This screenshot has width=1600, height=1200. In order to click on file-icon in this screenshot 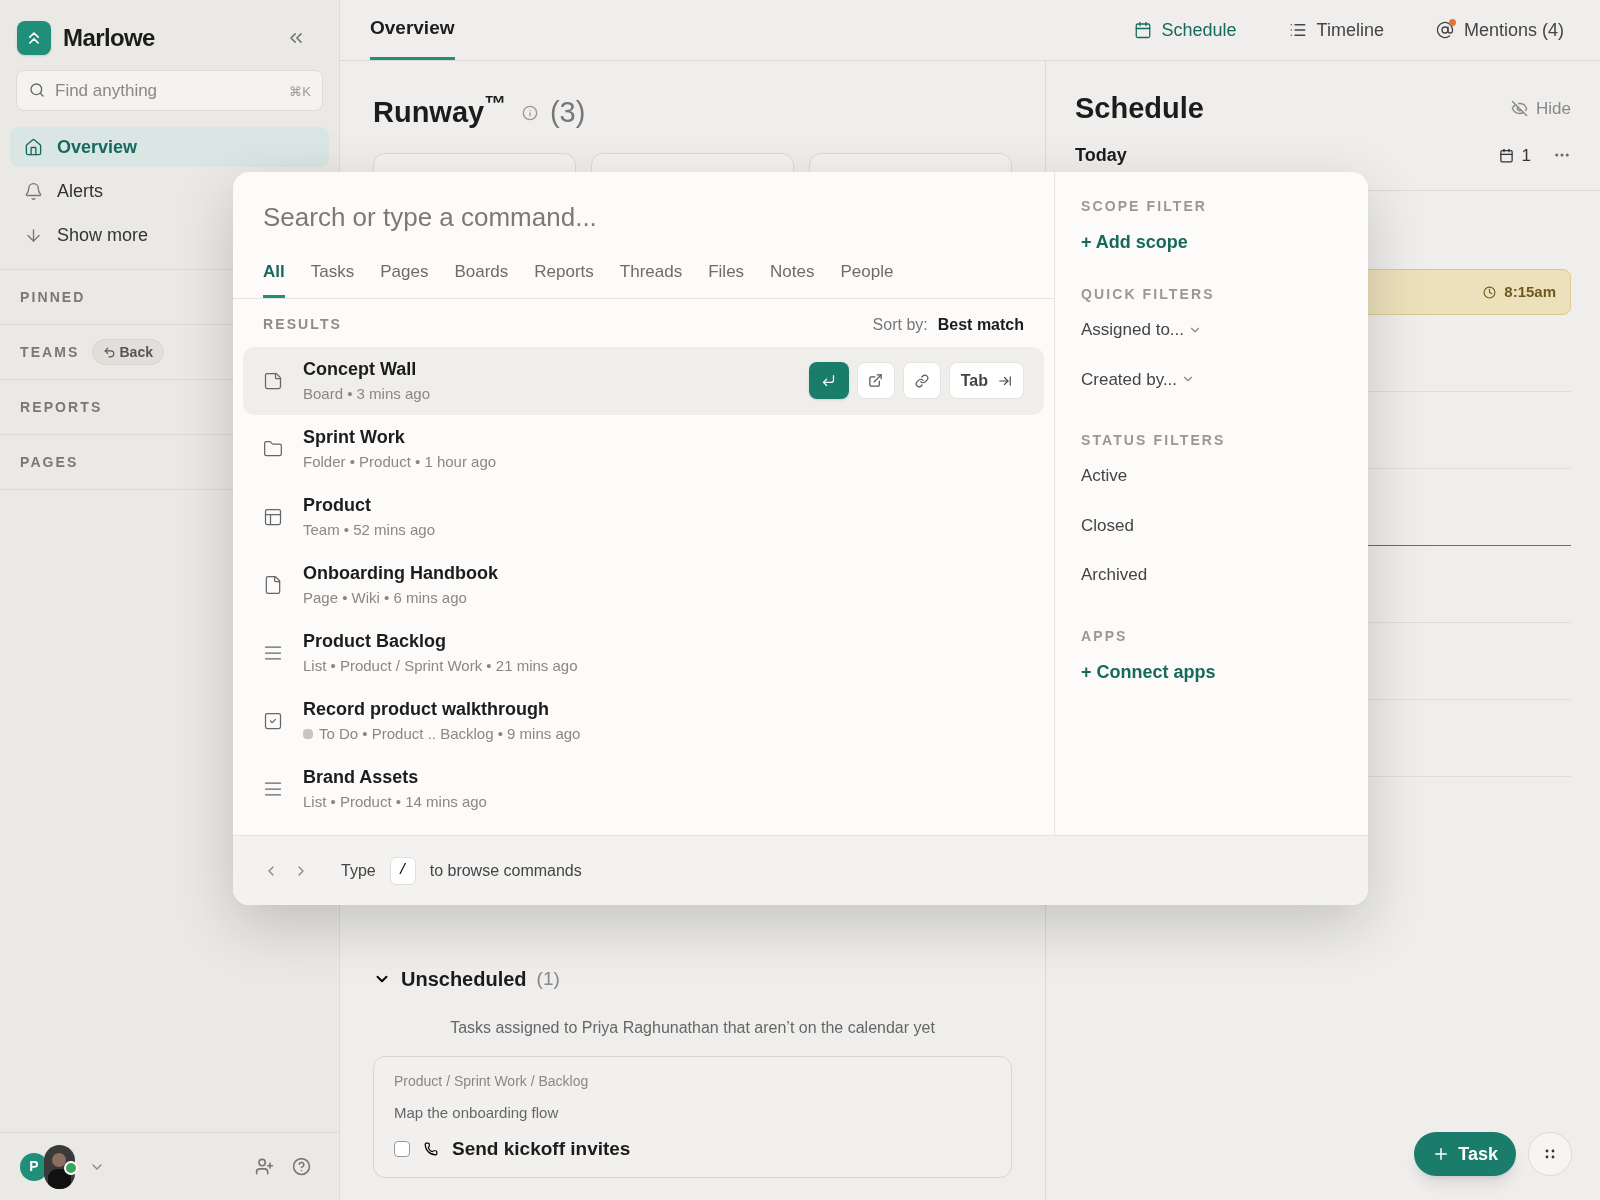, I will do `click(273, 584)`.